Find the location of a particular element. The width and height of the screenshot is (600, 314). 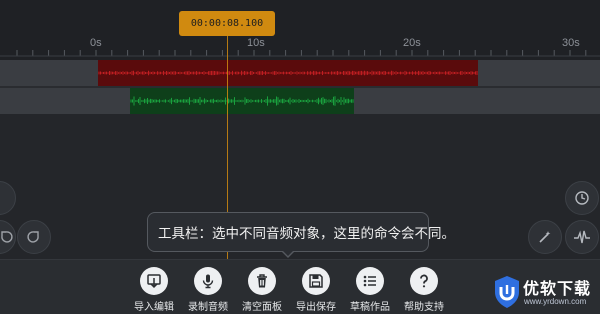

watermark-text: 优软下载 is located at coordinates (557, 288).